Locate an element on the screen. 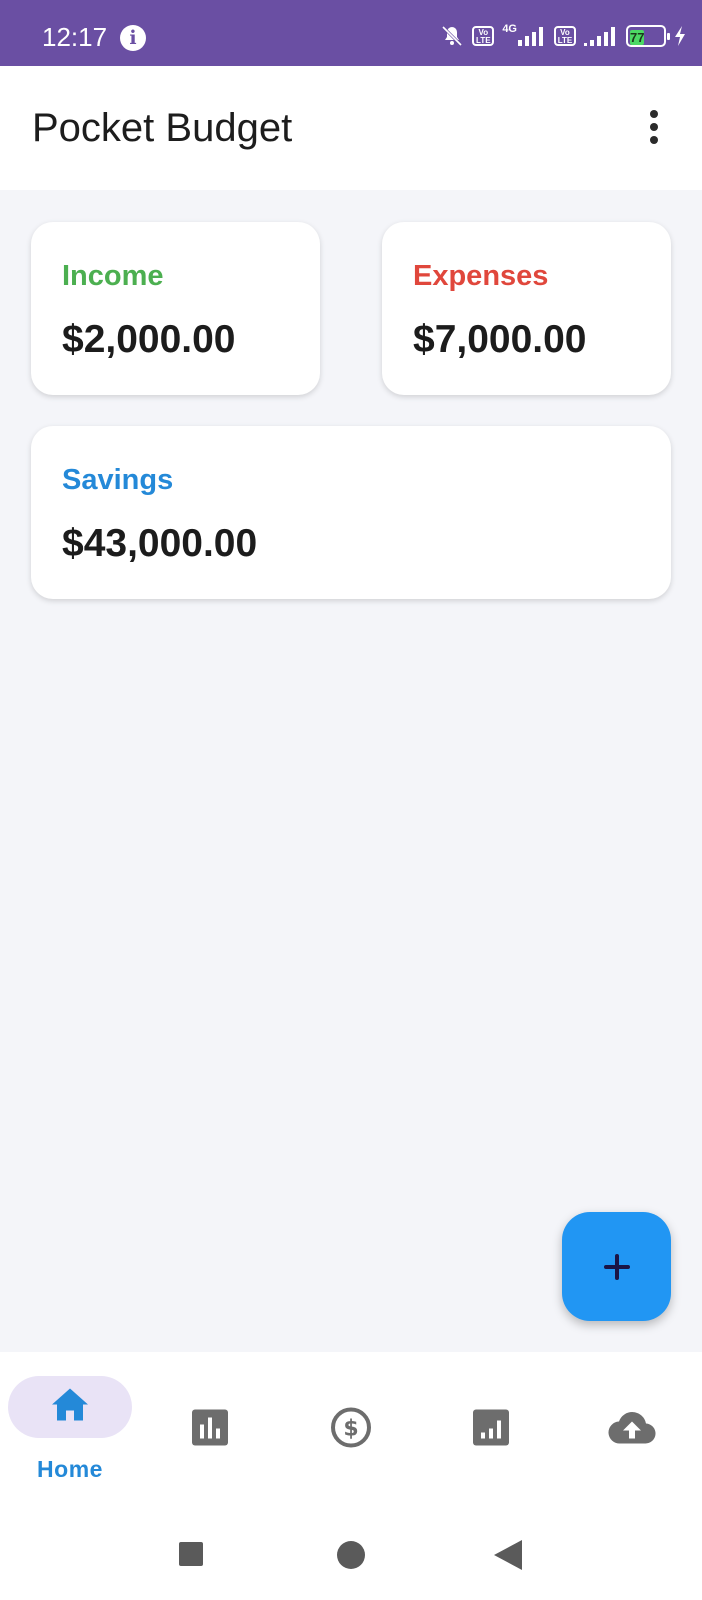 The height and width of the screenshot is (1600, 702). nav-item-transactions: $ is located at coordinates (351, 1417).